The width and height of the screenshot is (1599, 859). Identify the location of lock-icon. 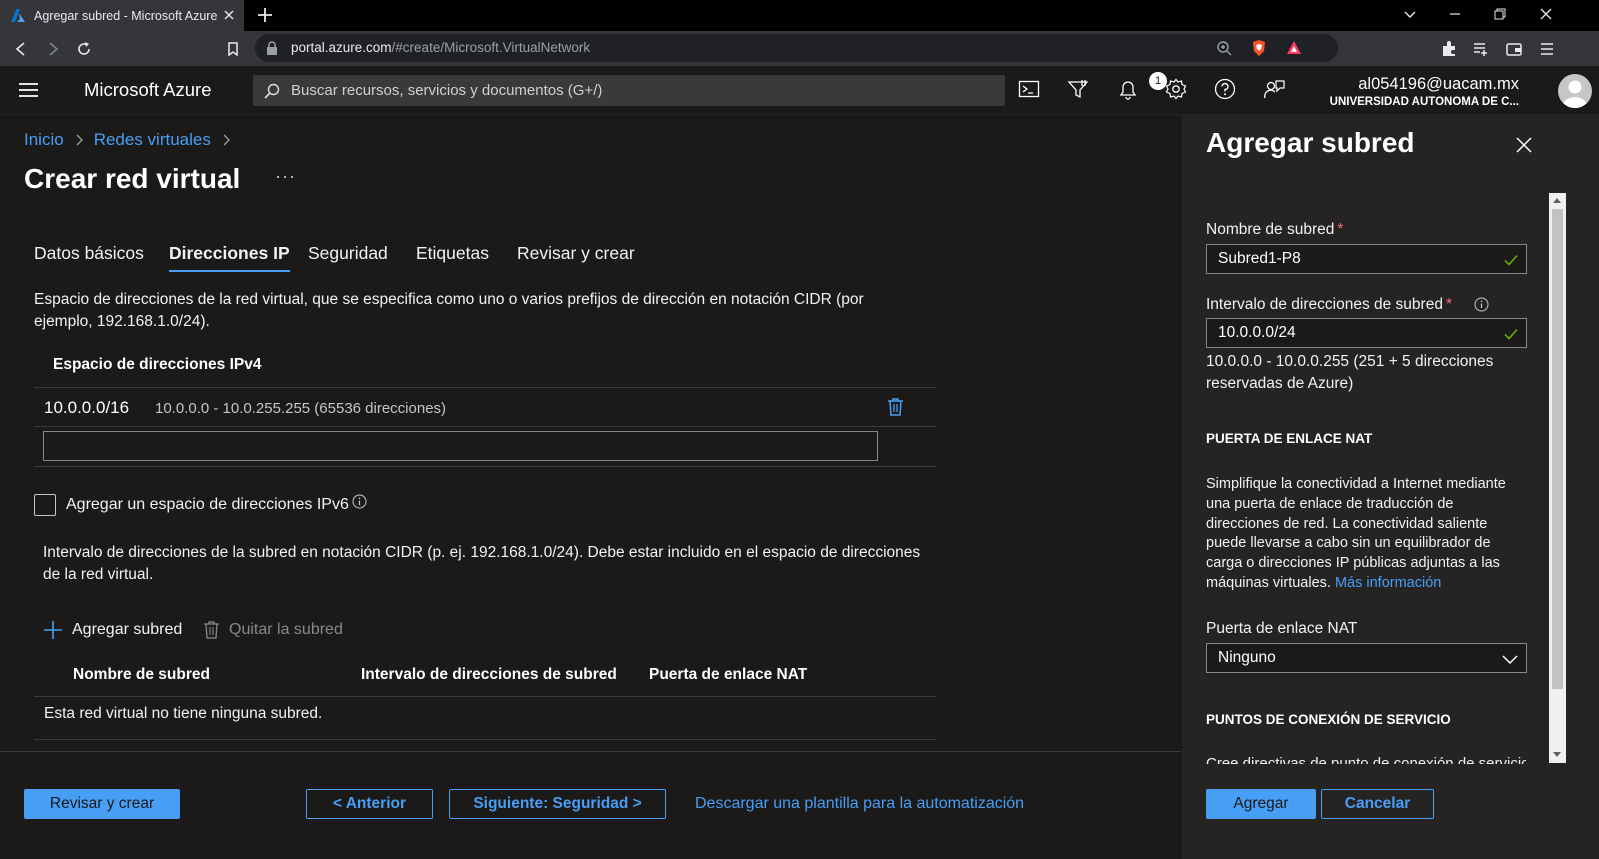
(272, 48).